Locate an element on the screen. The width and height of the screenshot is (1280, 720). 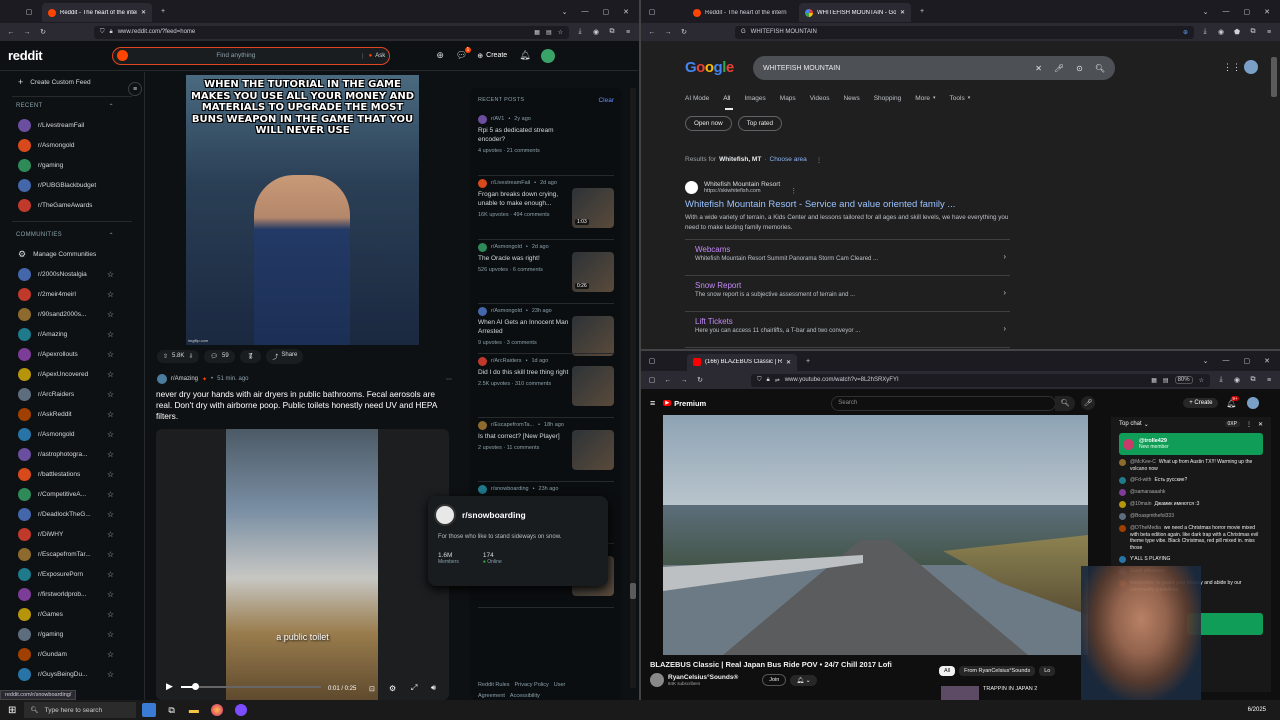
google-avatar is located at coordinates (1251, 67).